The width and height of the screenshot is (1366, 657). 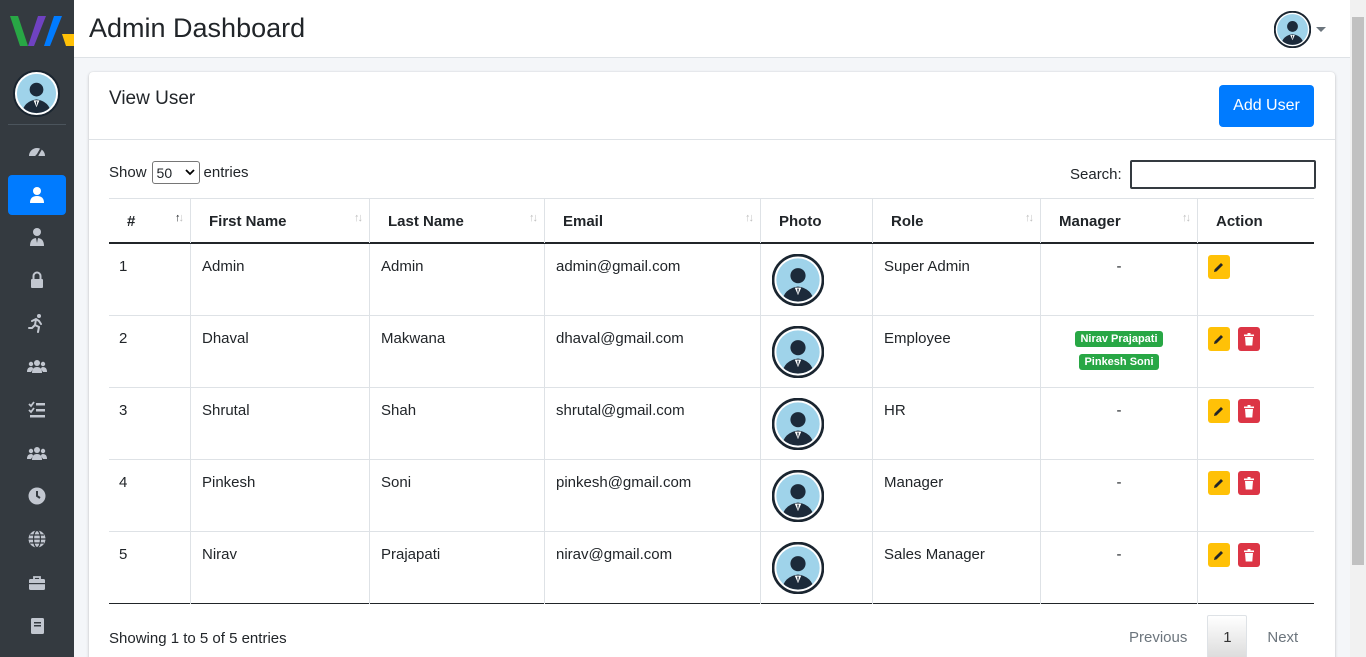 What do you see at coordinates (653, 424) in the screenshot?
I see `cell-email: shrutal@gmail.com` at bounding box center [653, 424].